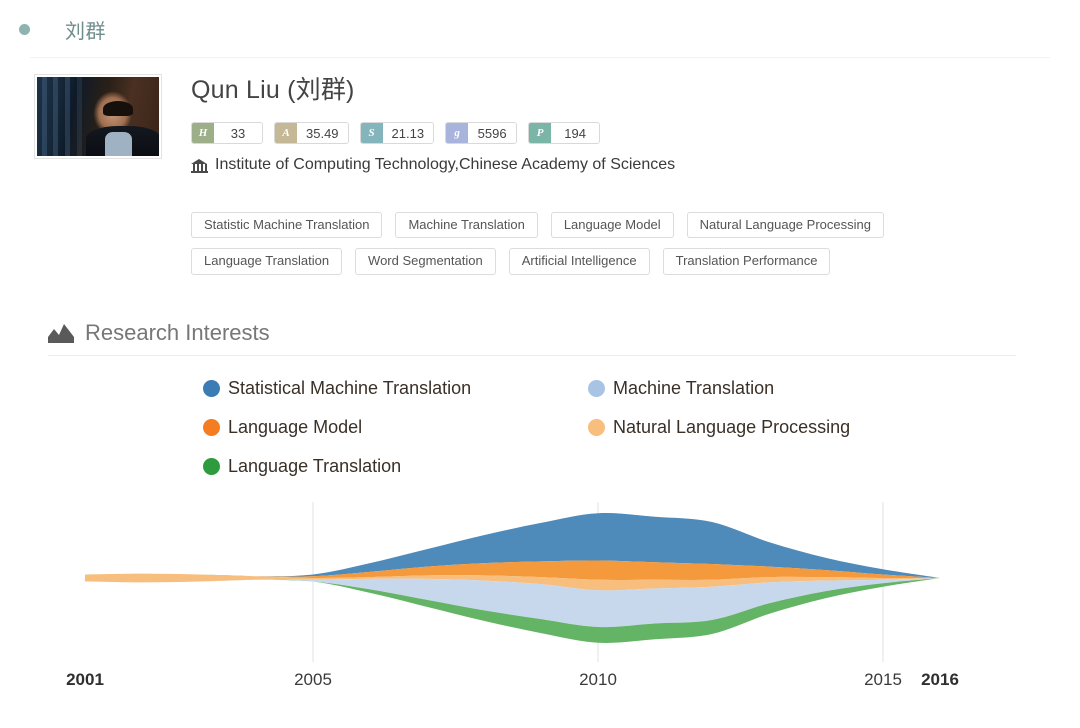  What do you see at coordinates (540, 57) in the screenshot?
I see `header-divider` at bounding box center [540, 57].